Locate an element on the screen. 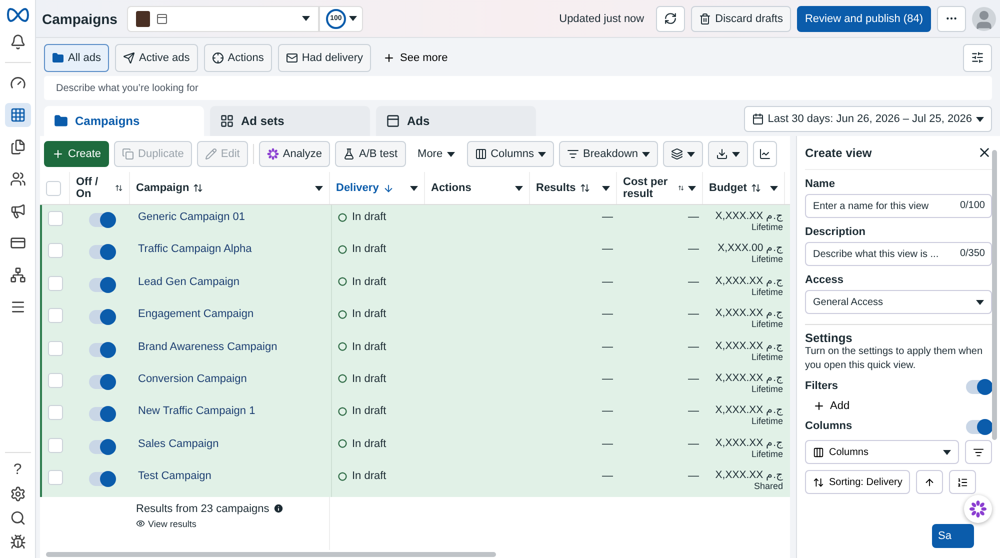 Image resolution: width=1000 pixels, height=558 pixels. see-more-button: See more is located at coordinates (415, 58).